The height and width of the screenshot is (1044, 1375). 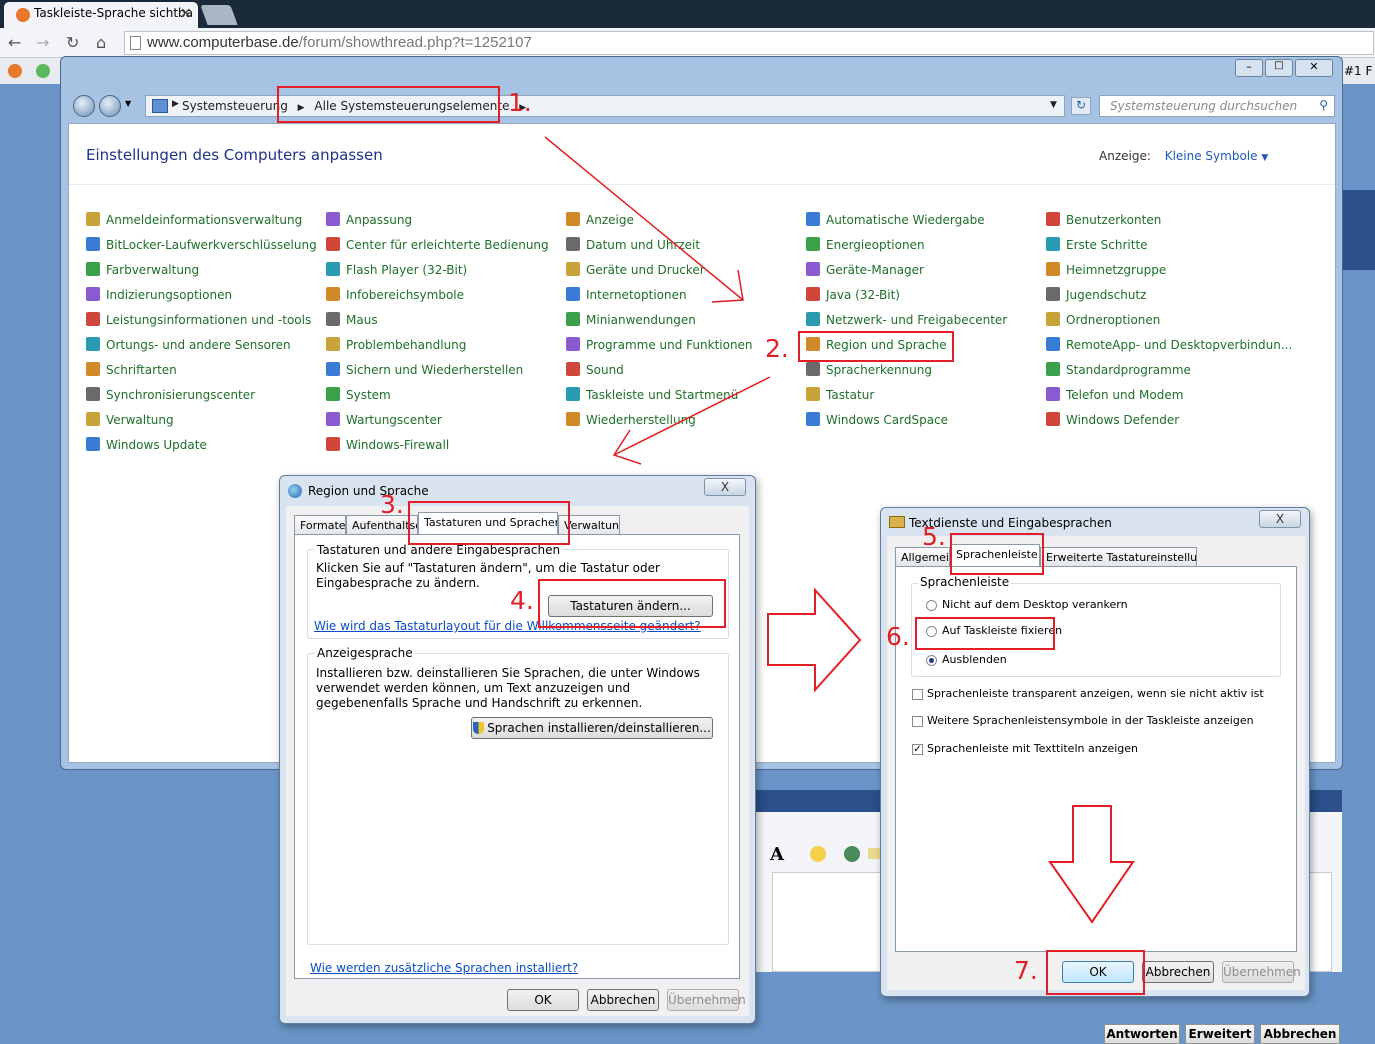 I want to click on highlight-ok-button, so click(x=1095, y=972).